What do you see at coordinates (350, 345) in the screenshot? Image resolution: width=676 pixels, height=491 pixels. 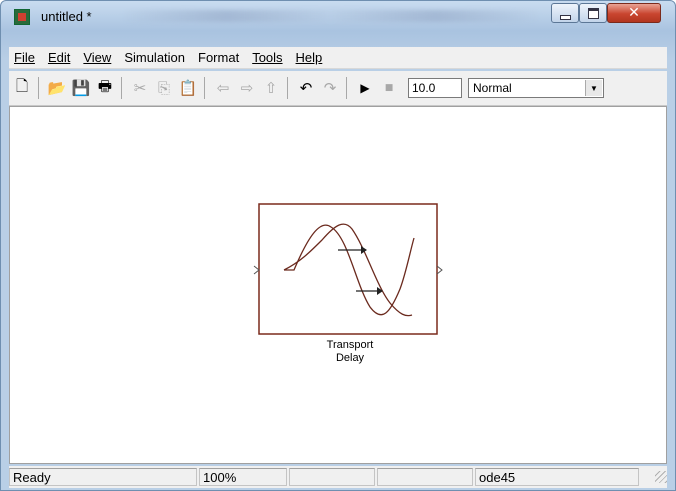 I see `block-label-line1: Transport` at bounding box center [350, 345].